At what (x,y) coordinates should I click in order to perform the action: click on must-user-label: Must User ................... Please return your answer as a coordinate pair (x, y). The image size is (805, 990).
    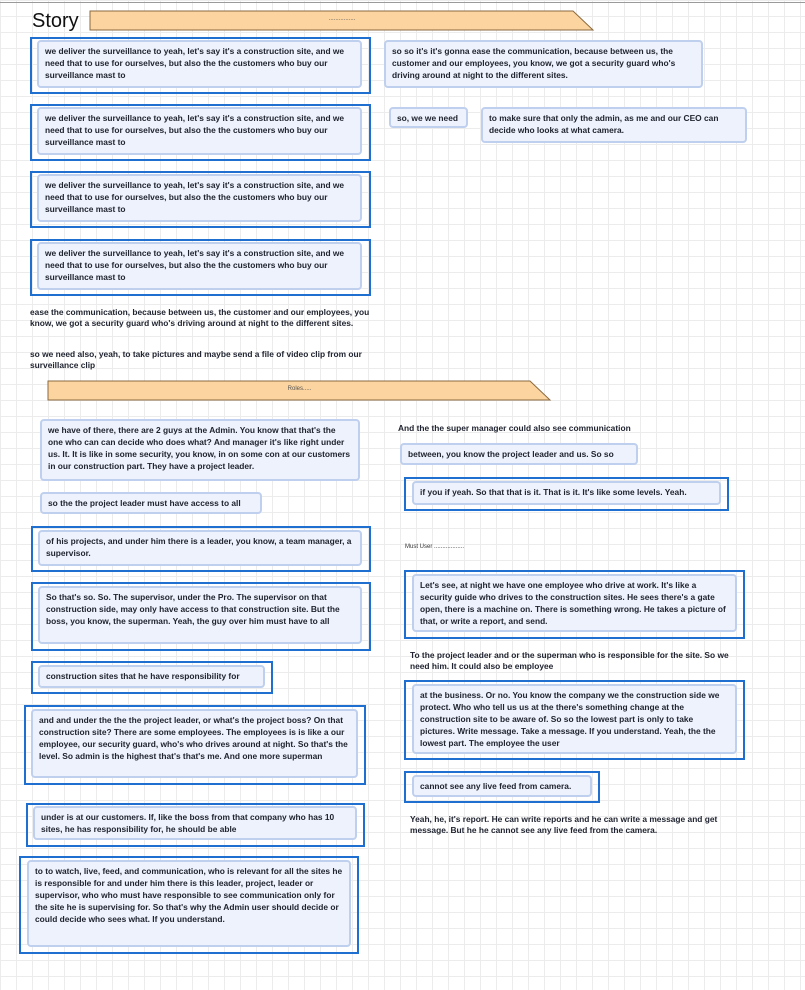
    Looking at the image, I should click on (435, 547).